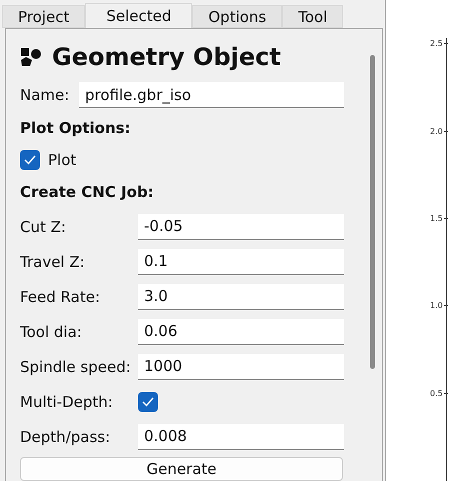 The width and height of the screenshot is (465, 481). I want to click on tab: Selected, so click(138, 15).